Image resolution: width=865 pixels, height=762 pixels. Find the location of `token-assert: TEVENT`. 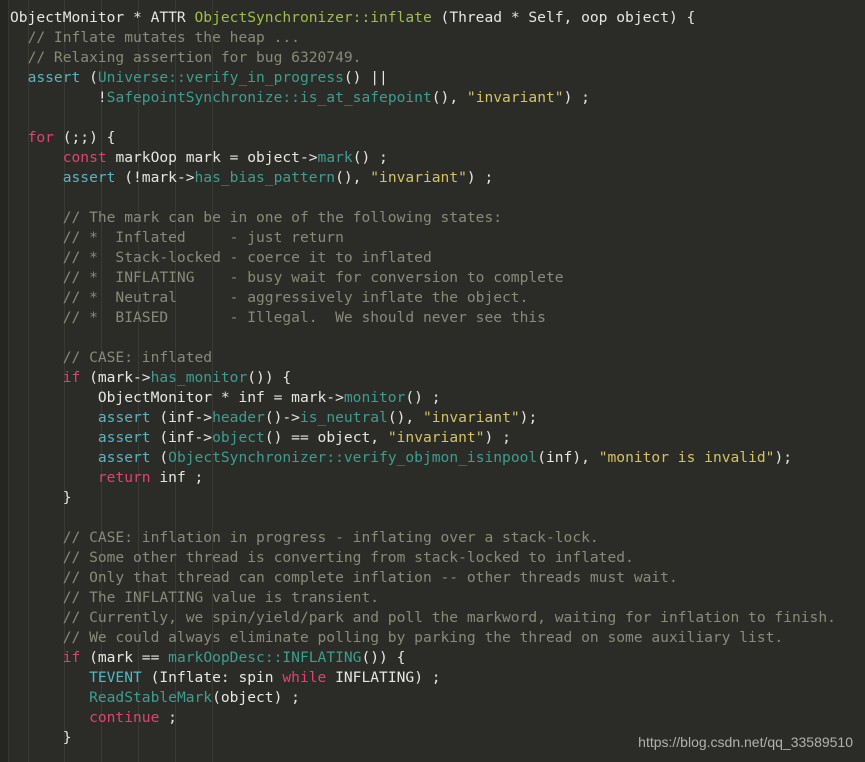

token-assert: TEVENT is located at coordinates (115, 677).